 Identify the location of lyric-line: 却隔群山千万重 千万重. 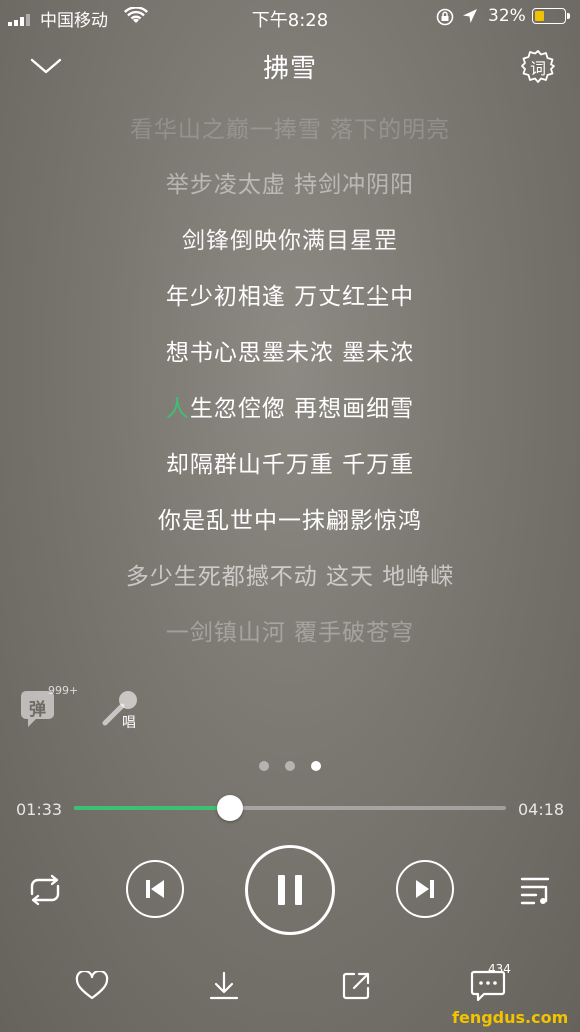
(290, 465).